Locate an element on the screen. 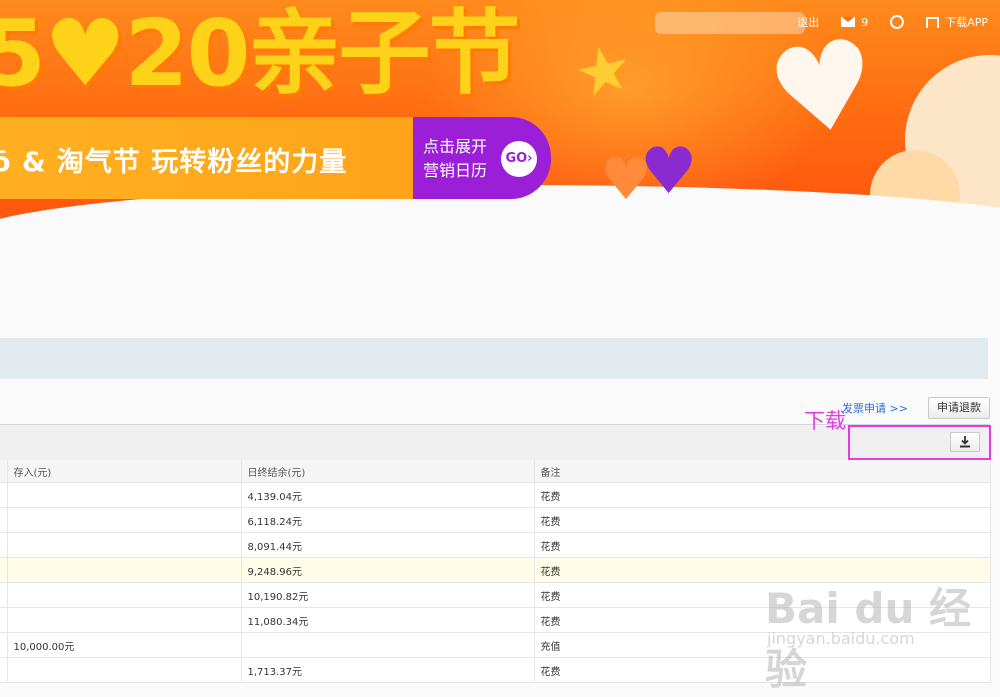 Image resolution: width=1000 pixels, height=697 pixels. download-app-icon is located at coordinates (933, 22).